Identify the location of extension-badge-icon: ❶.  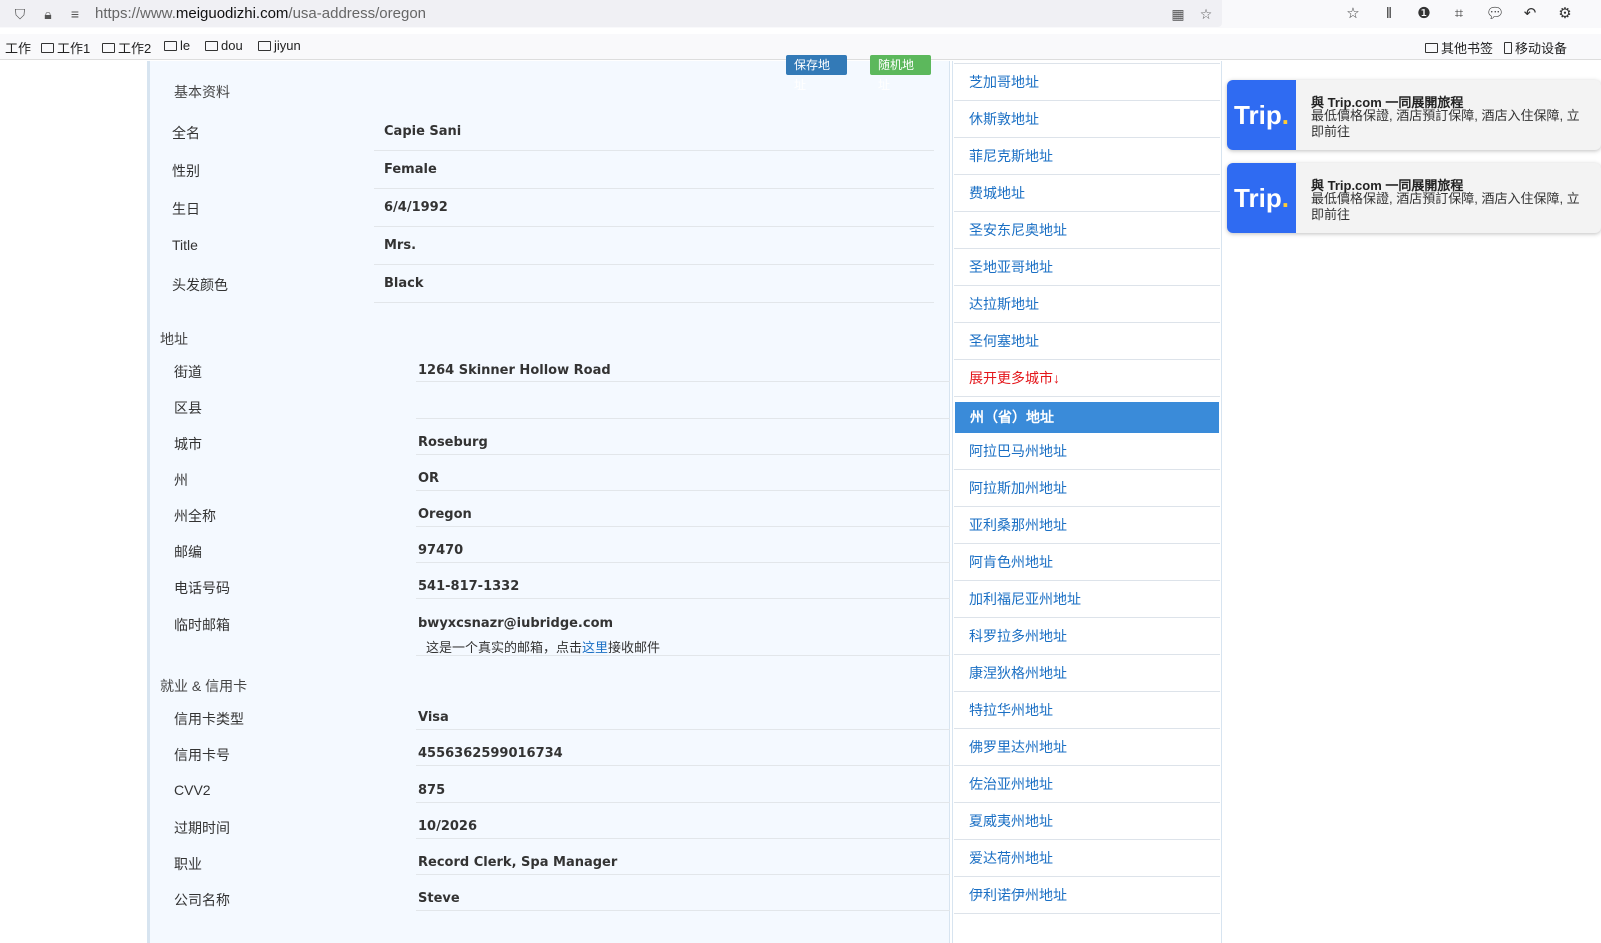
(1424, 14).